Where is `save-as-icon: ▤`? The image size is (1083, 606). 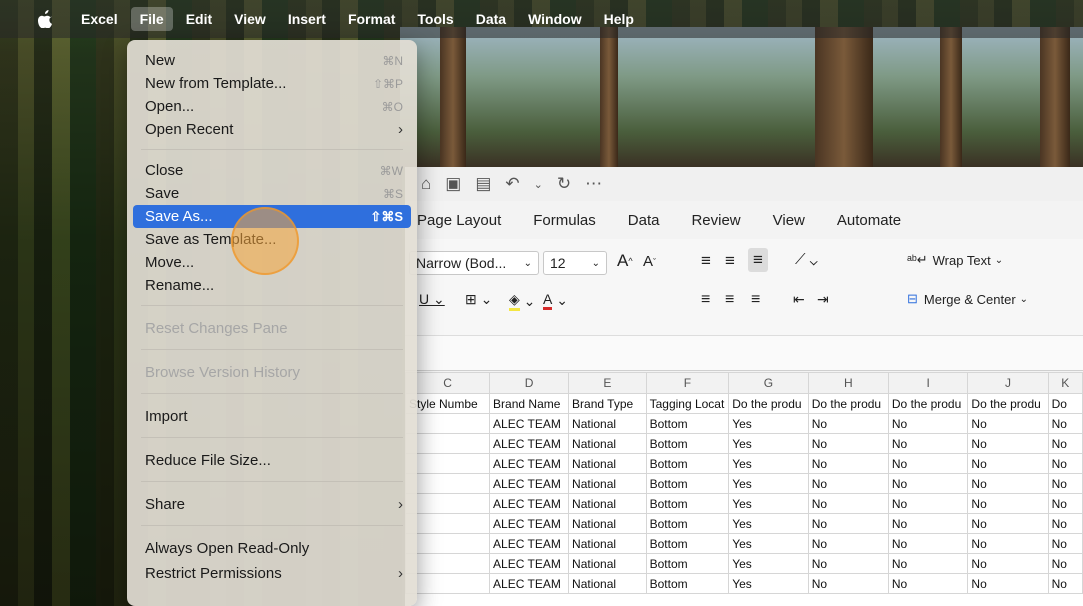 save-as-icon: ▤ is located at coordinates (483, 184).